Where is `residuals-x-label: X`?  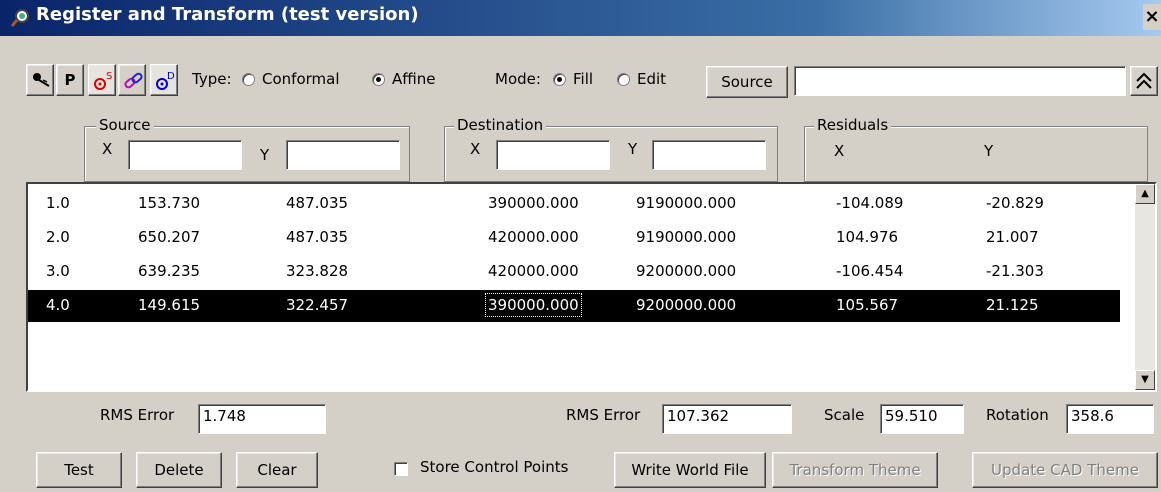
residuals-x-label: X is located at coordinates (839, 151).